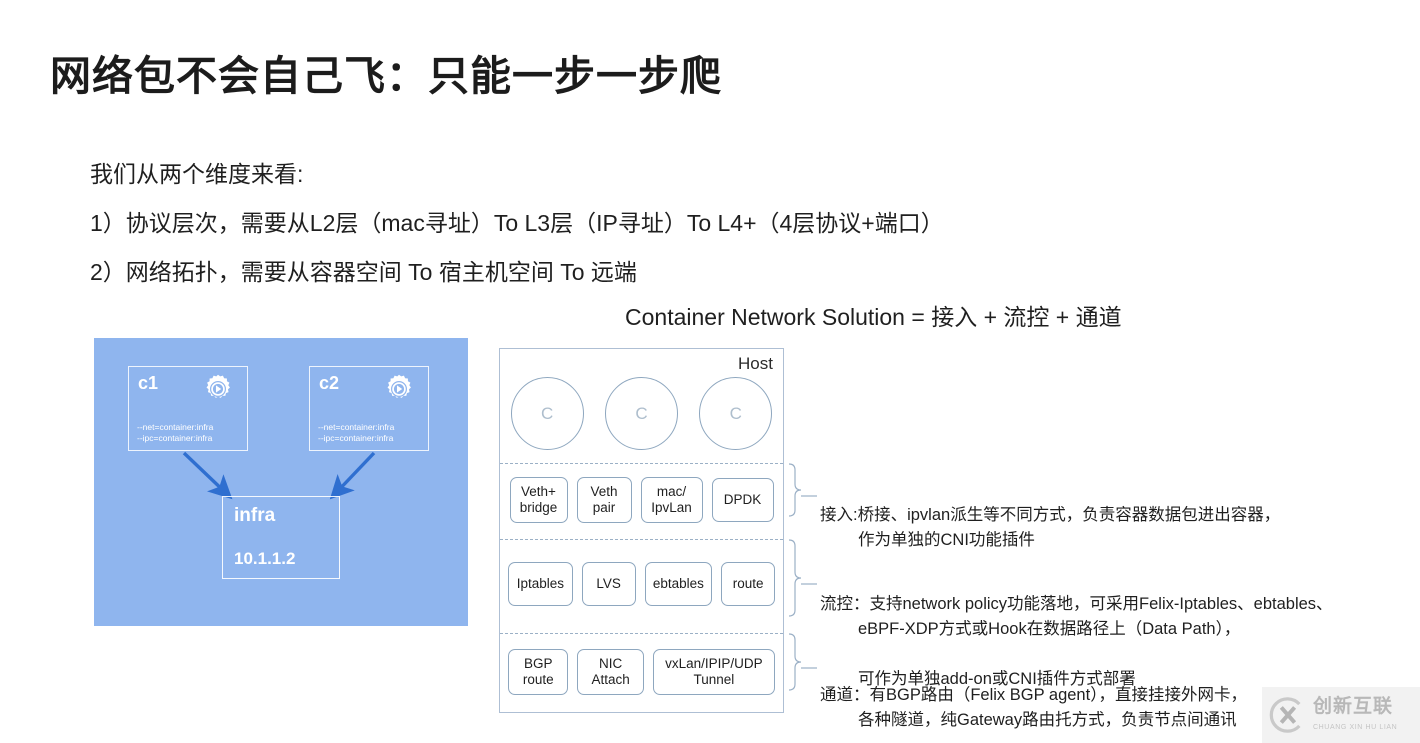  Describe the element at coordinates (1353, 706) in the screenshot. I see `watermark-cn: 创新互联` at that location.